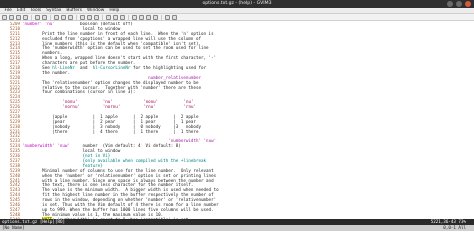  I want to click on save-icon, so click(11, 17).